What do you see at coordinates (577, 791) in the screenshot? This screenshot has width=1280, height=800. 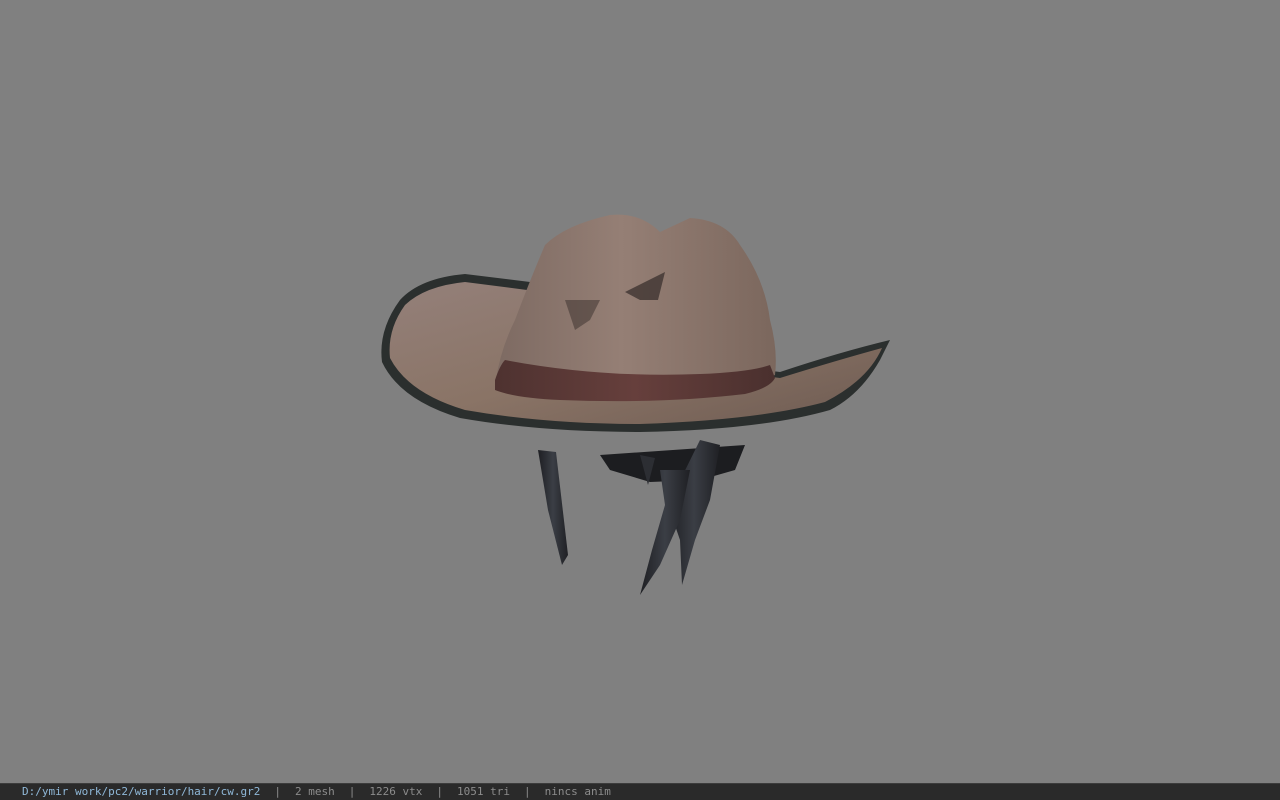 I see `anim-status-text: nincs anim` at bounding box center [577, 791].